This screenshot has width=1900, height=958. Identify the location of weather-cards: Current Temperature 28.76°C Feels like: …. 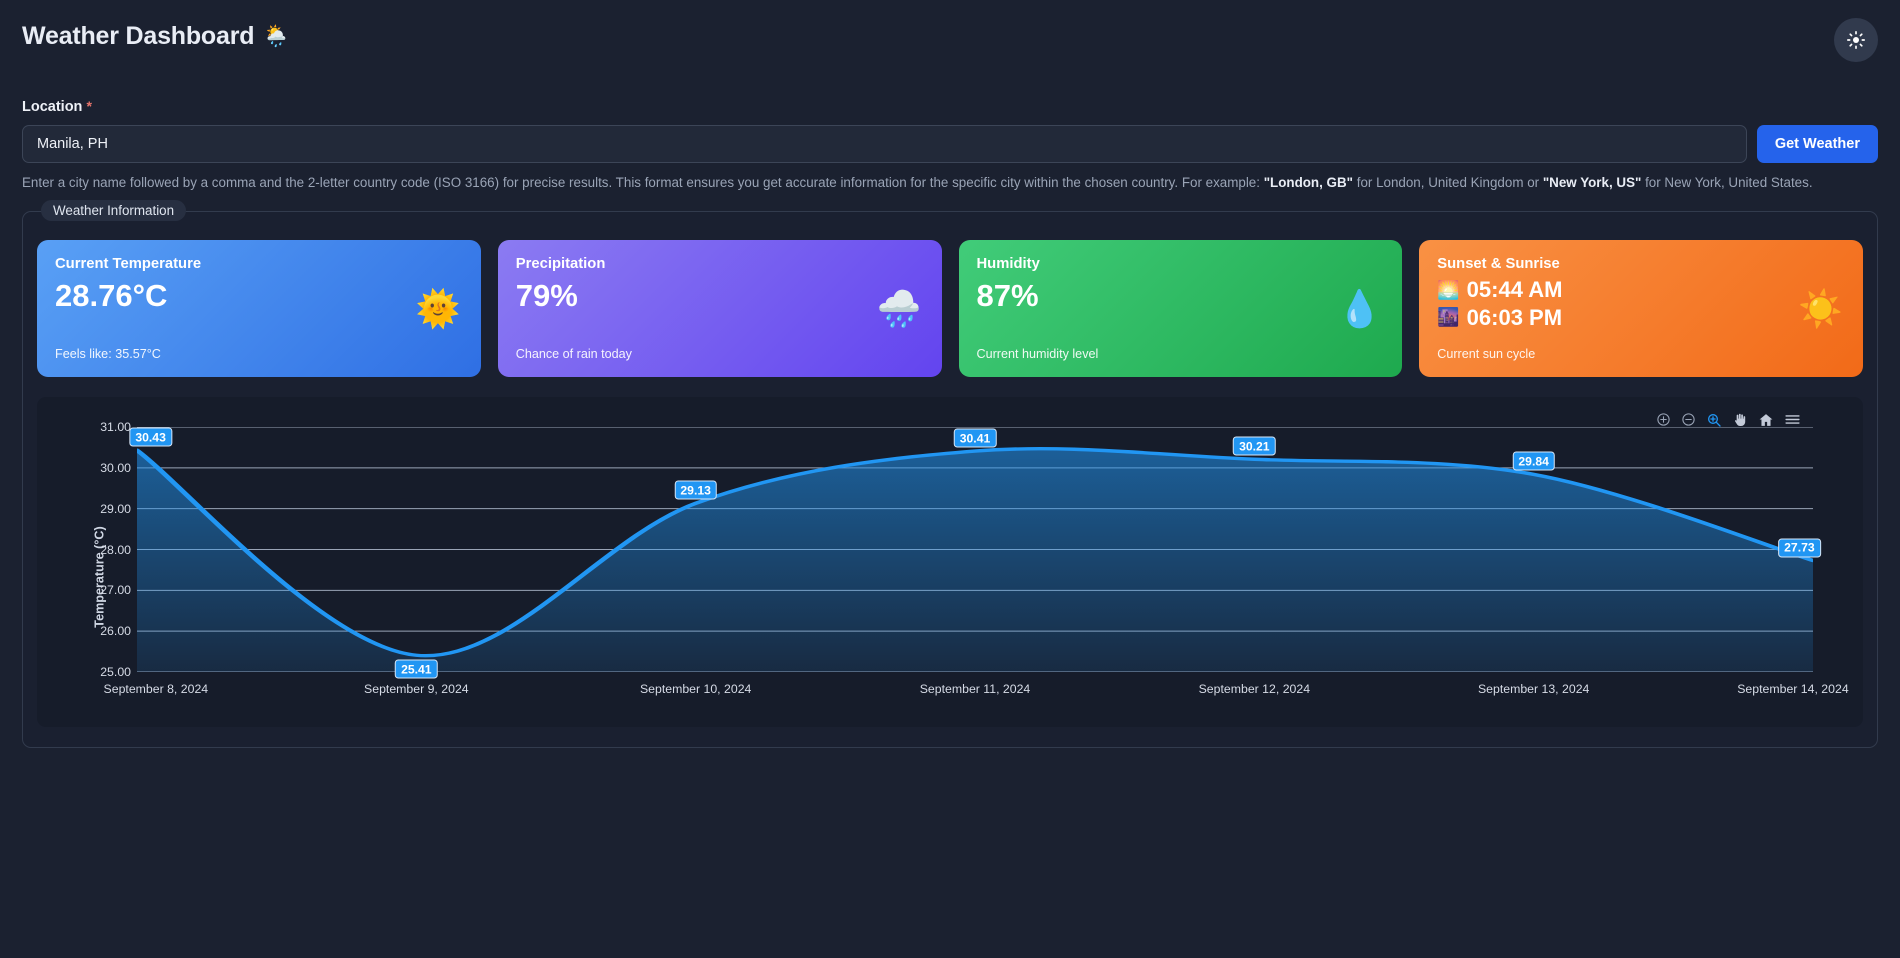
(950, 308).